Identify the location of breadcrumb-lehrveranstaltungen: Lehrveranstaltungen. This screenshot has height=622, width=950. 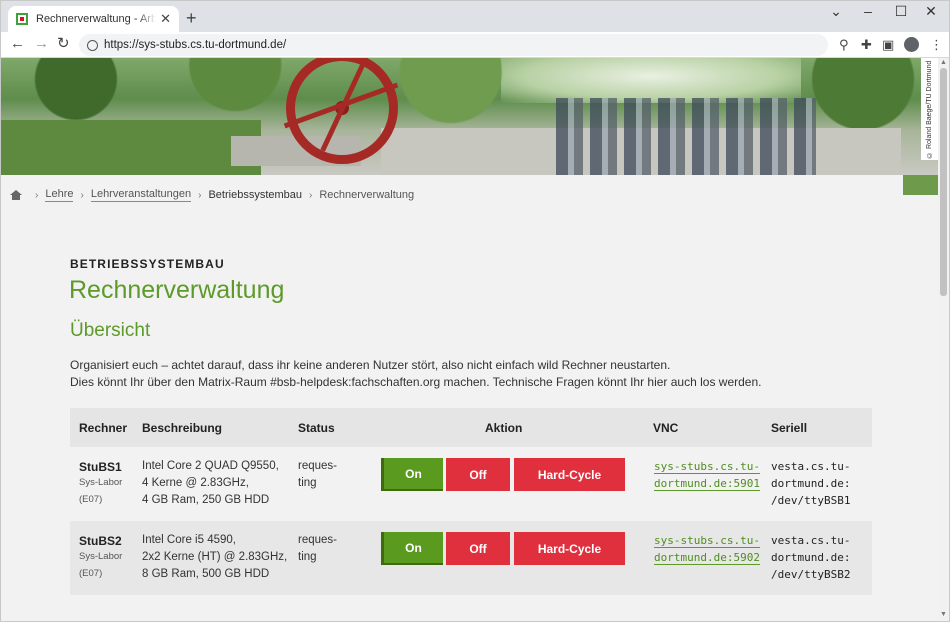
(141, 195).